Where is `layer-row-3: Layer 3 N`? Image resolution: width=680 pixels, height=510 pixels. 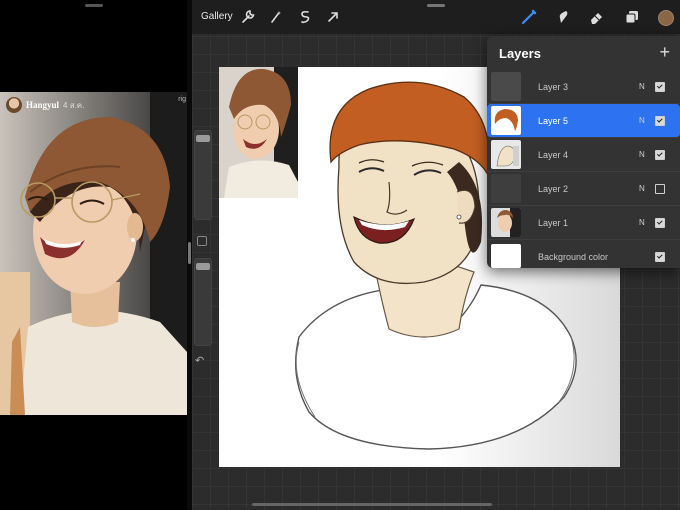
layer-row-3: Layer 3 N is located at coordinates (583, 87).